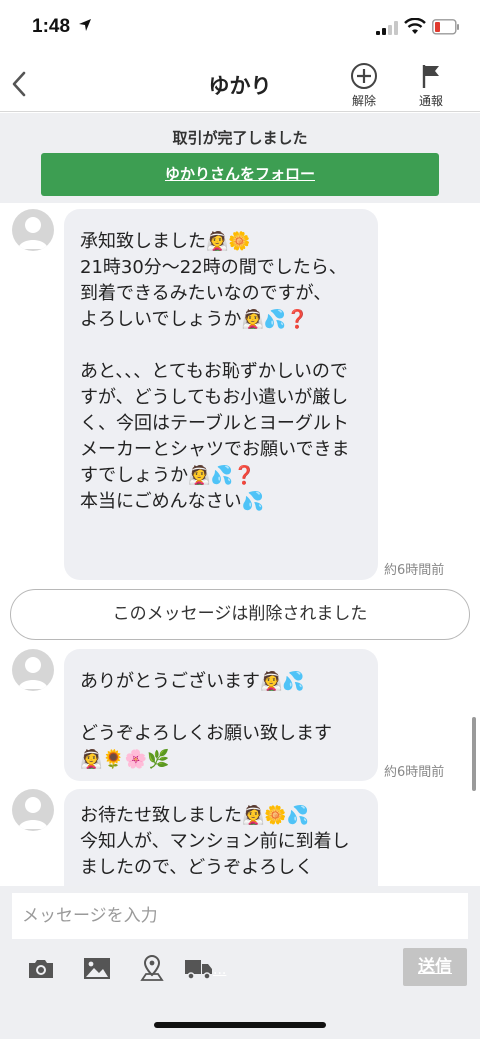 Image resolution: width=480 pixels, height=1039 pixels. Describe the element at coordinates (430, 76) in the screenshot. I see `flag-icon` at that location.